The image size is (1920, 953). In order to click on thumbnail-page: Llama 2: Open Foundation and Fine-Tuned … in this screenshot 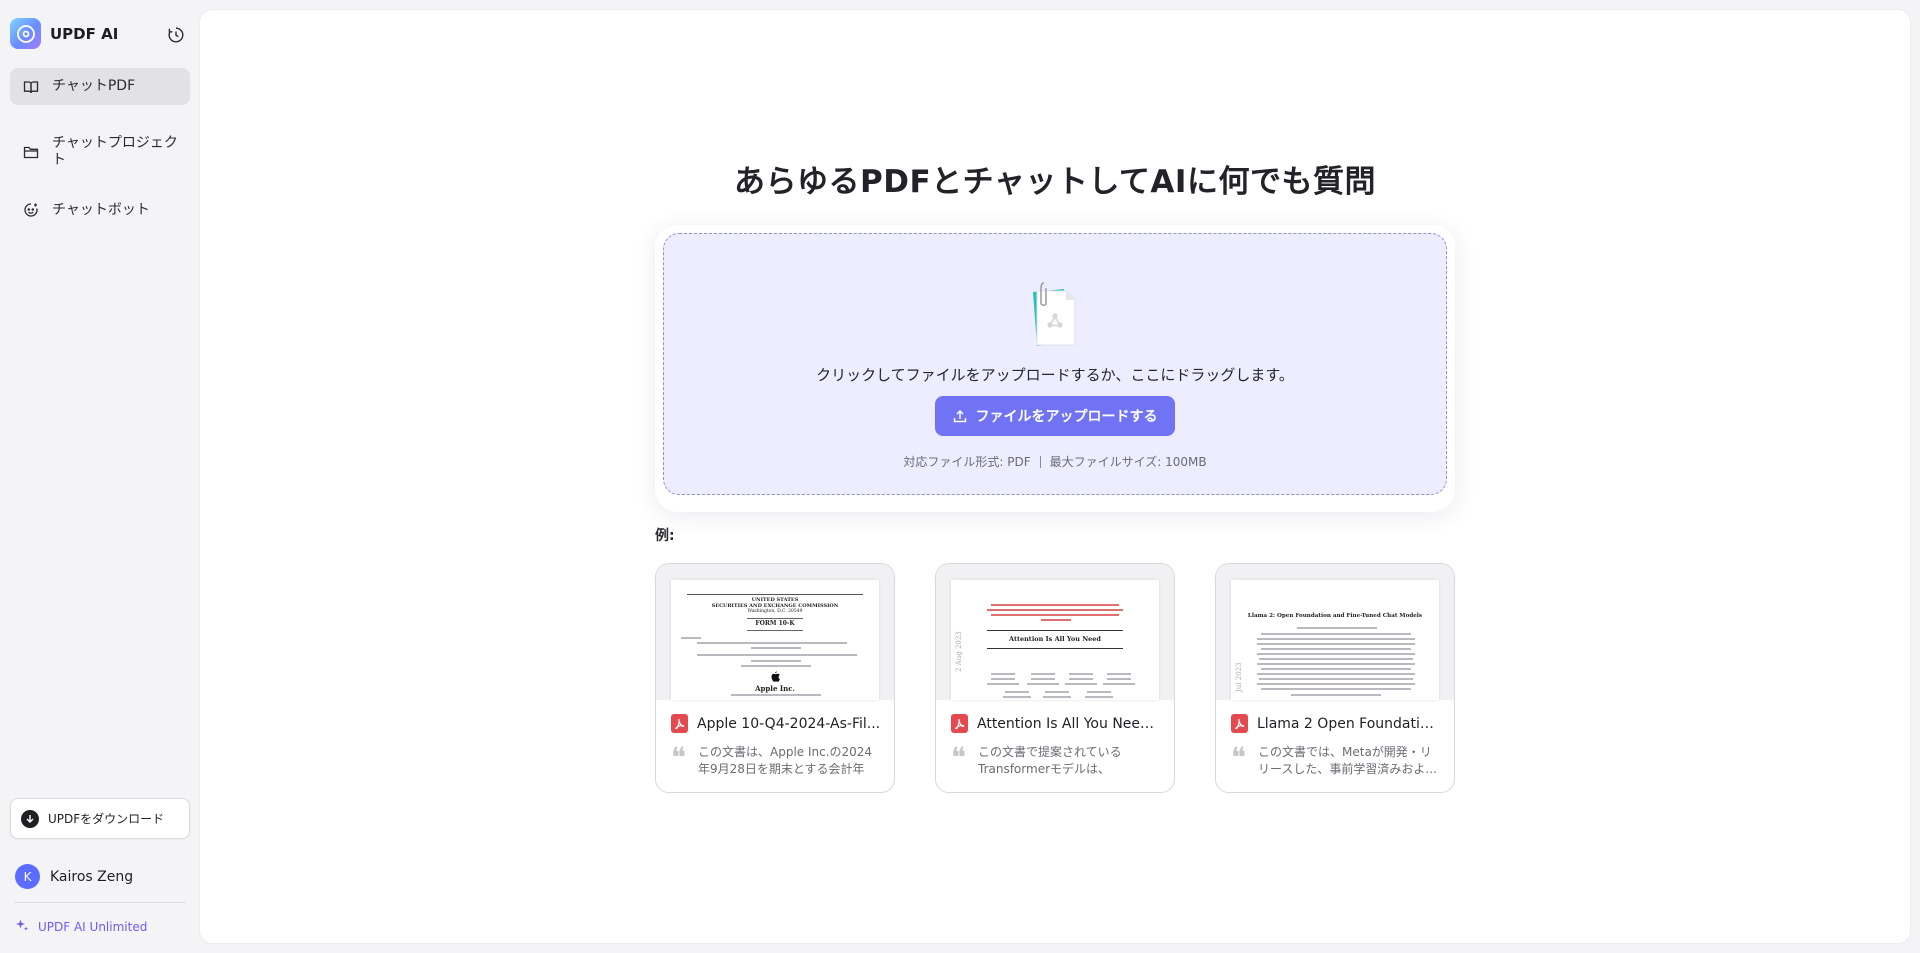, I will do `click(1335, 640)`.